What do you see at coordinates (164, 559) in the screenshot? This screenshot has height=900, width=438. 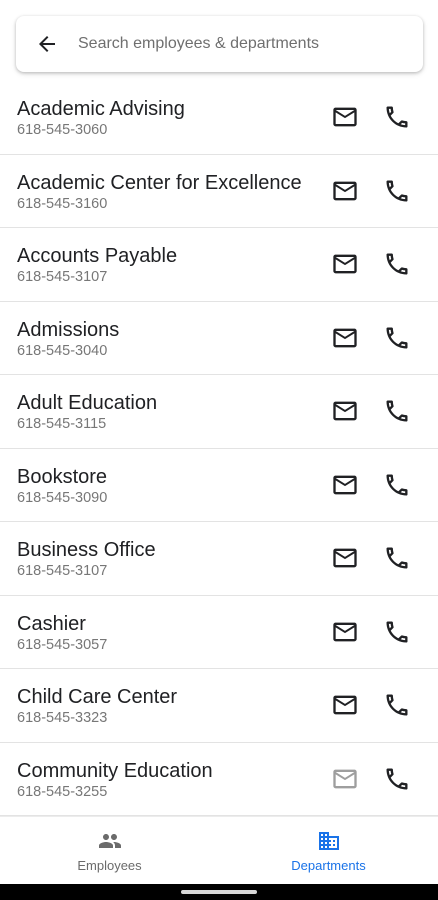 I see `department-info: Business Office 618-545-3107` at bounding box center [164, 559].